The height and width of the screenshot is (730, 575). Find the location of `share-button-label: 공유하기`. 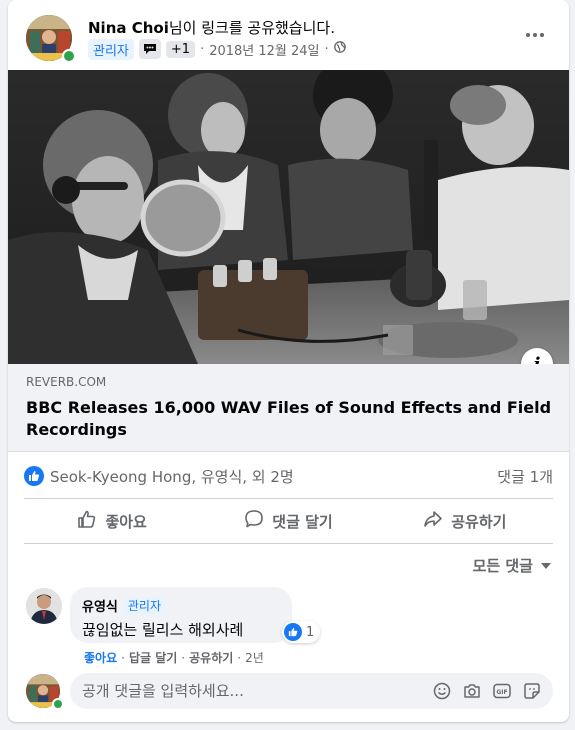

share-button-label: 공유하기 is located at coordinates (479, 521).